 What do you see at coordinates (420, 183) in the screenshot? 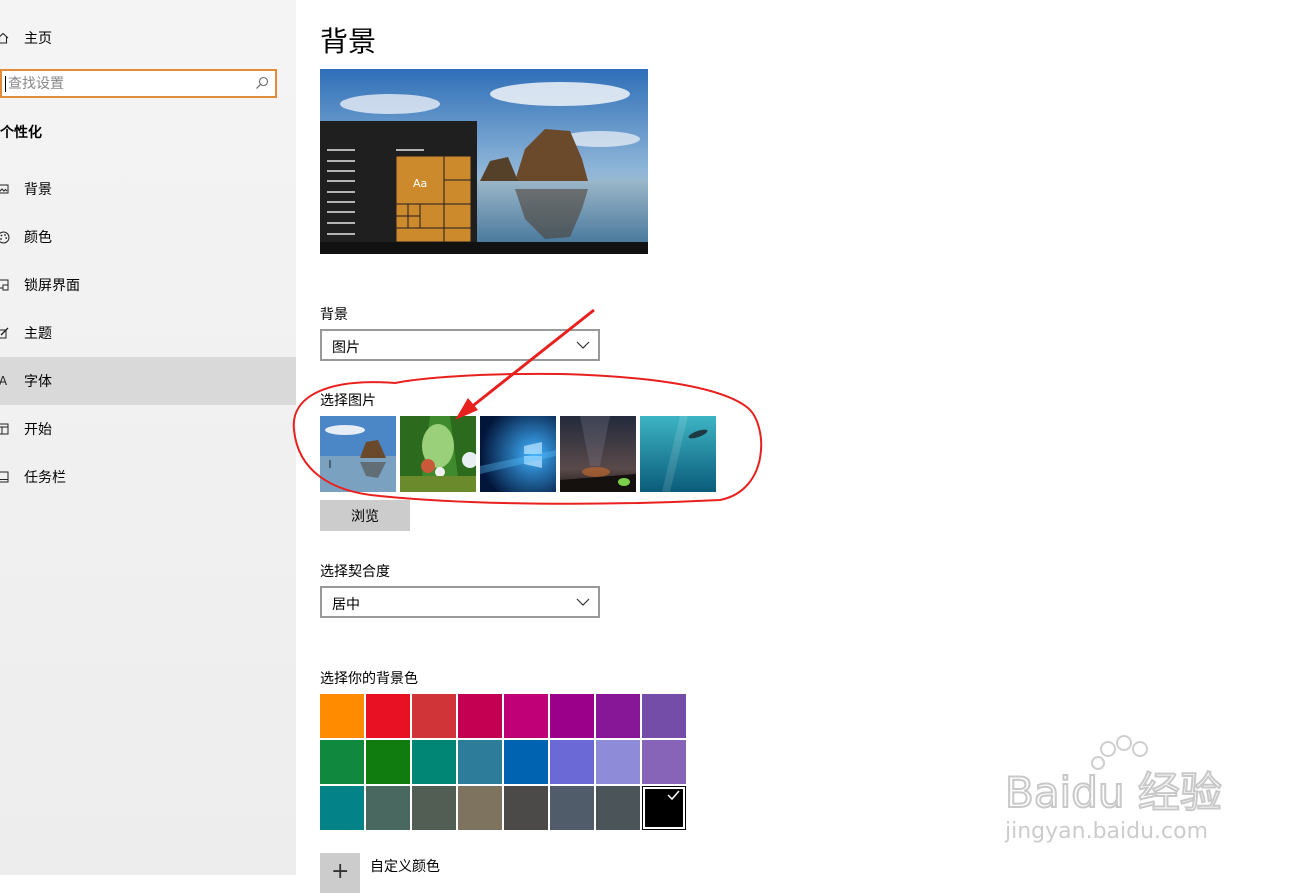
I see `preview-tile-text: Aa` at bounding box center [420, 183].